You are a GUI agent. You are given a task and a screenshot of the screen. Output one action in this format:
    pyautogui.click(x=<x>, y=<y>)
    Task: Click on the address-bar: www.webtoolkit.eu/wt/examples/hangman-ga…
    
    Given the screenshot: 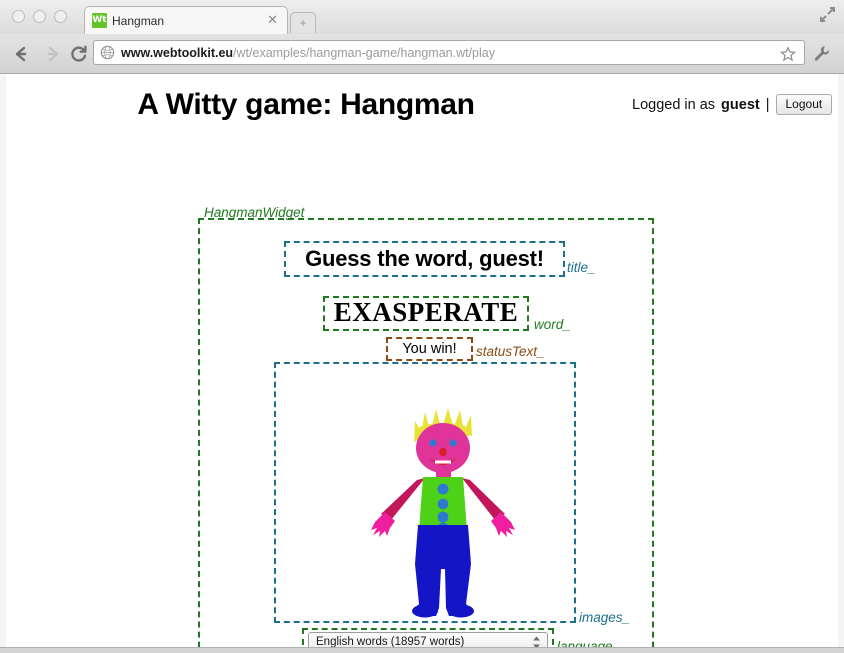 What is the action you would take?
    pyautogui.click(x=449, y=52)
    